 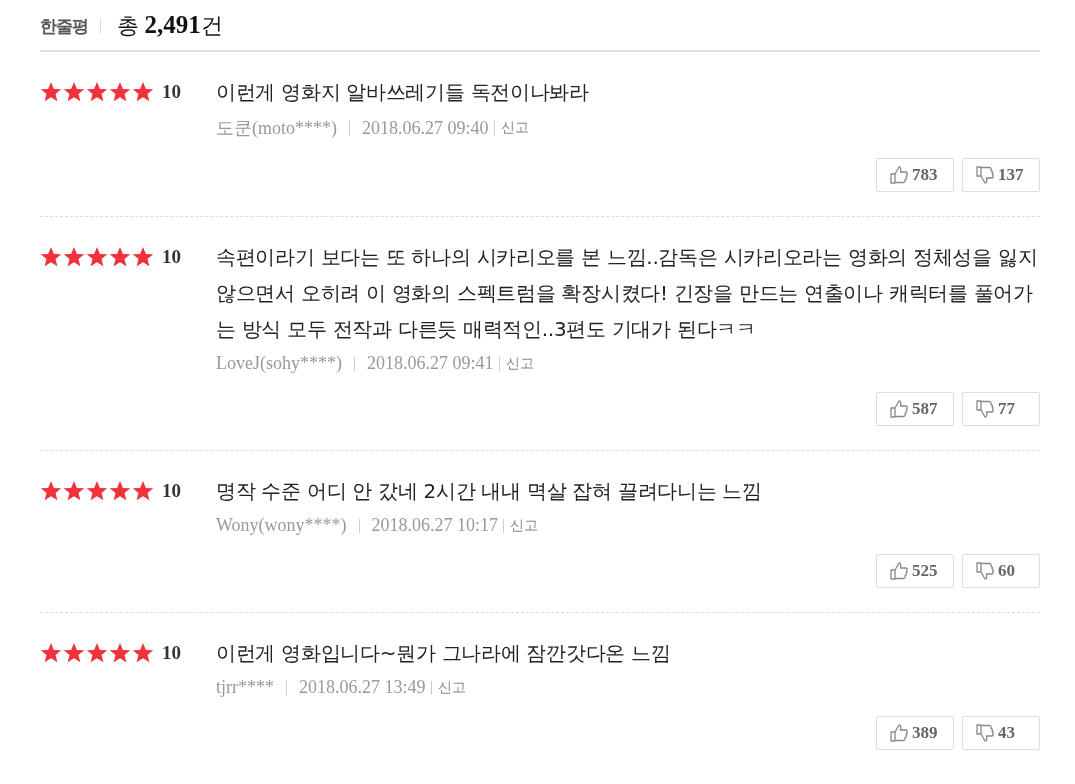 What do you see at coordinates (915, 409) in the screenshot?
I see `like-button: 587` at bounding box center [915, 409].